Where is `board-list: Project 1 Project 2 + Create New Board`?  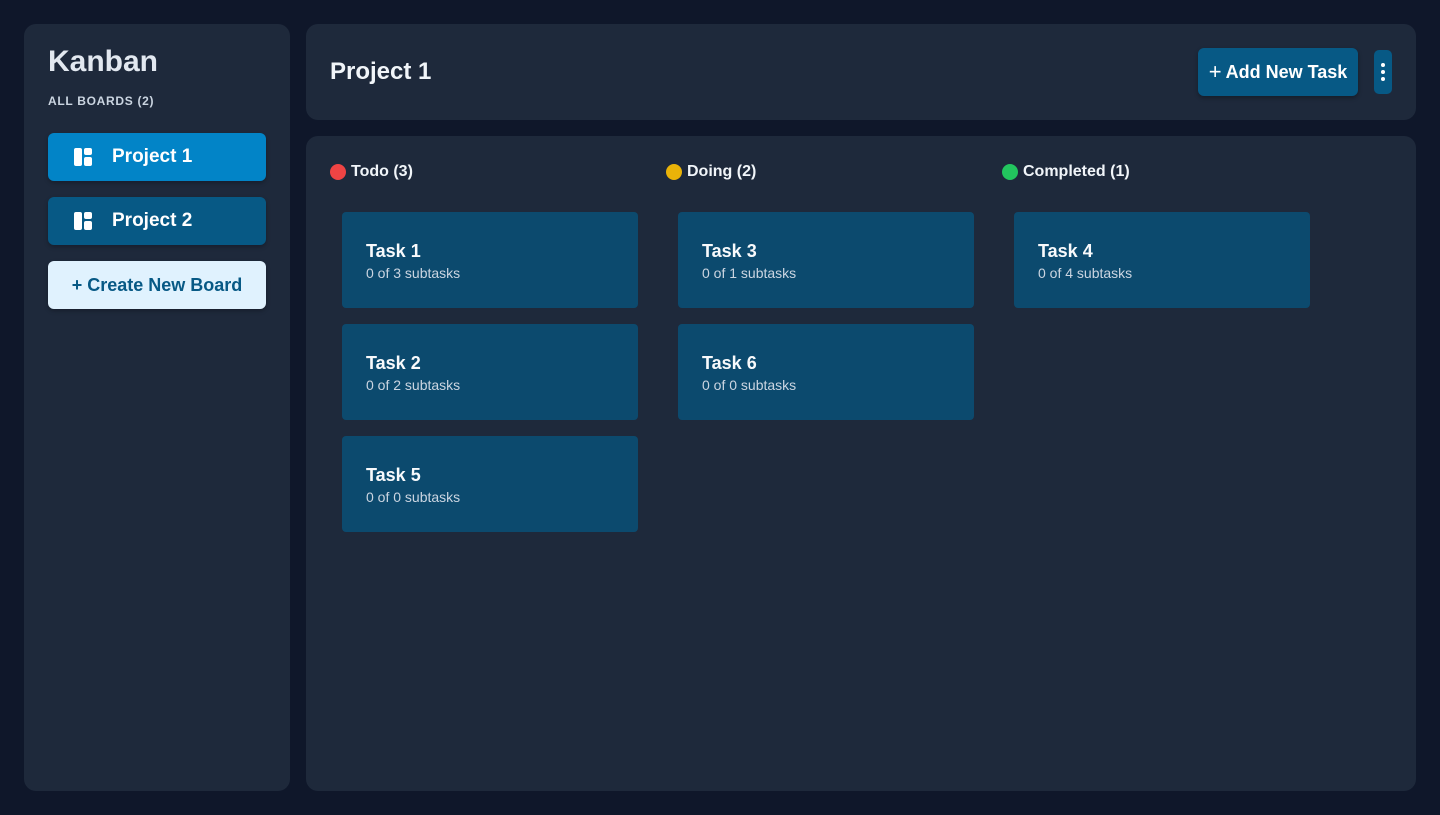
board-list: Project 1 Project 2 + Create New Board is located at coordinates (157, 221).